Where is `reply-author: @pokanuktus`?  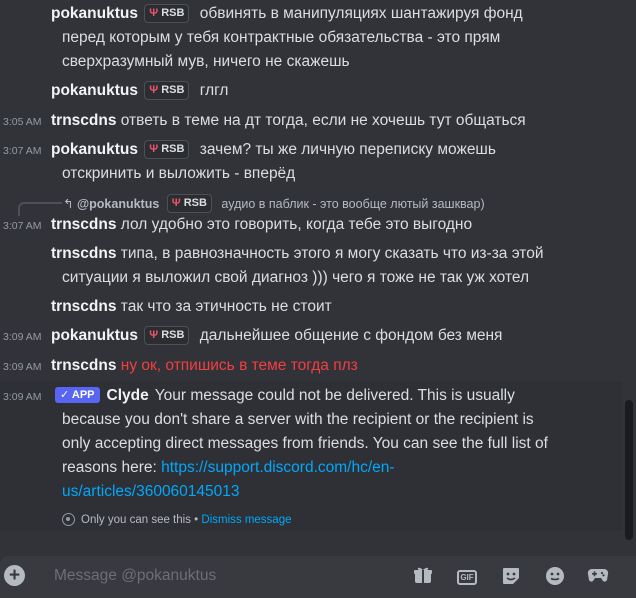
reply-author: @pokanuktus is located at coordinates (118, 204).